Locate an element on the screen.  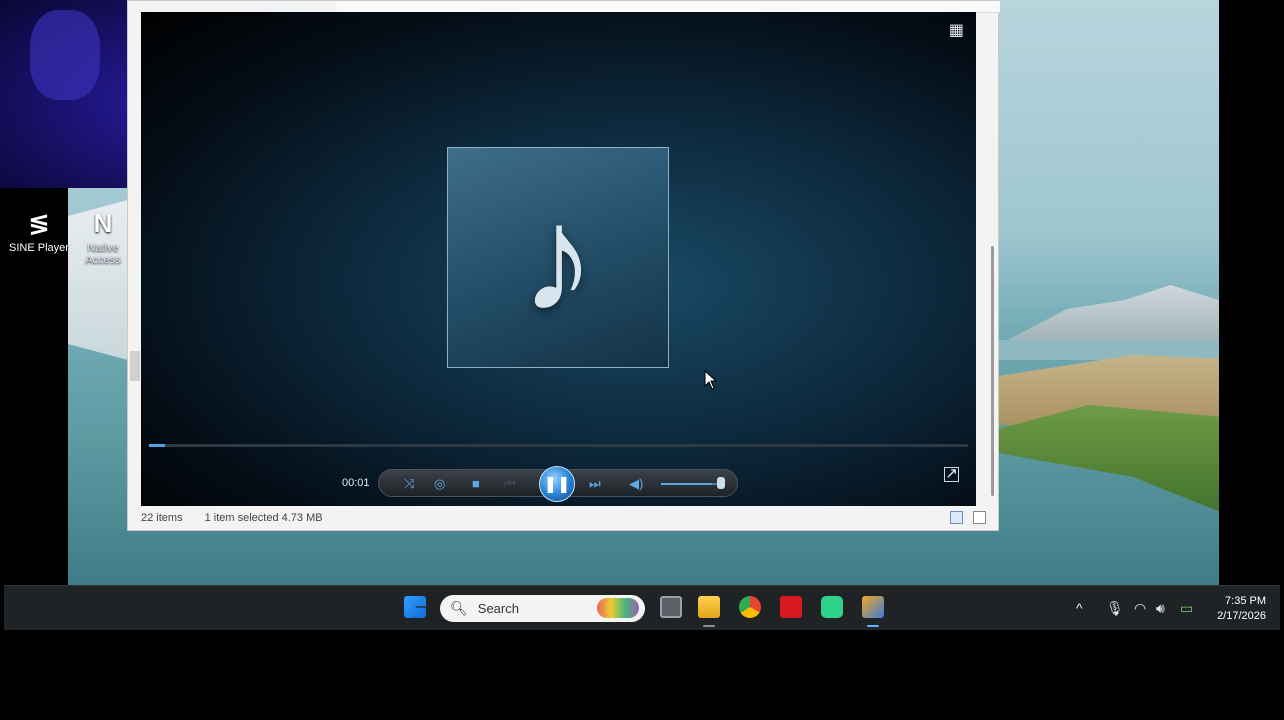
stop-icon: ■ is located at coordinates (476, 483).